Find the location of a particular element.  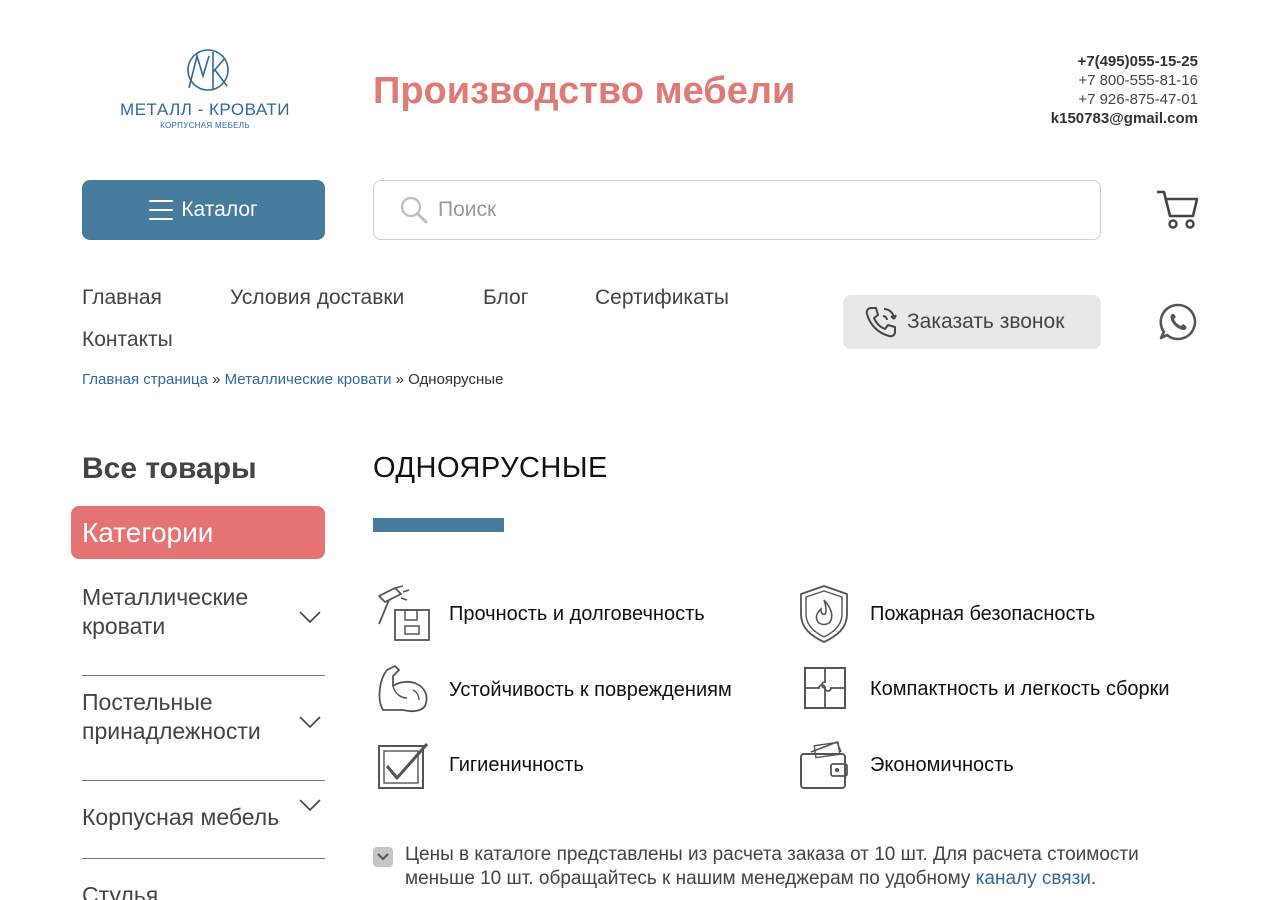

logo-monogram-icon is located at coordinates (208, 70).